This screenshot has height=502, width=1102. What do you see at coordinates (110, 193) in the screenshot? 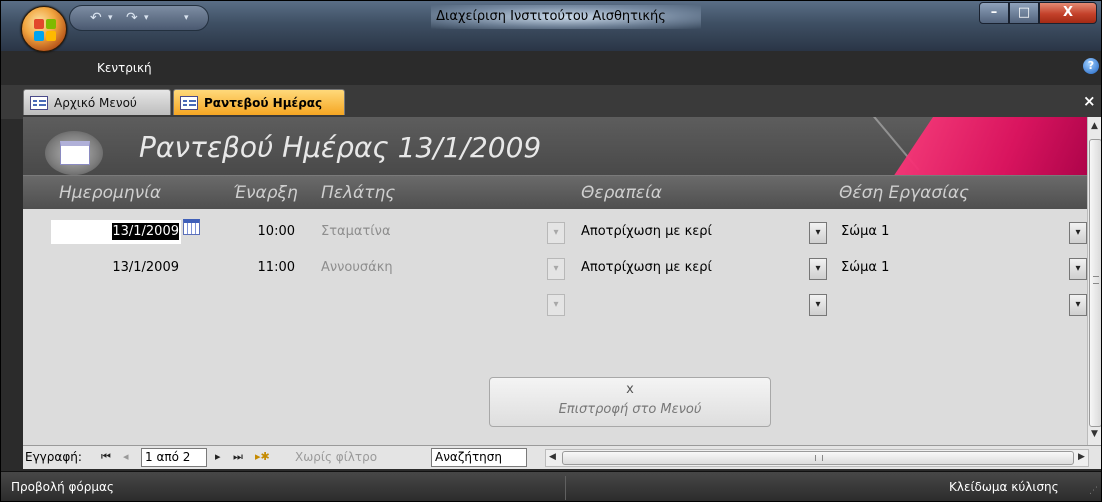
I see `column-header-date: Ημερομηνία` at bounding box center [110, 193].